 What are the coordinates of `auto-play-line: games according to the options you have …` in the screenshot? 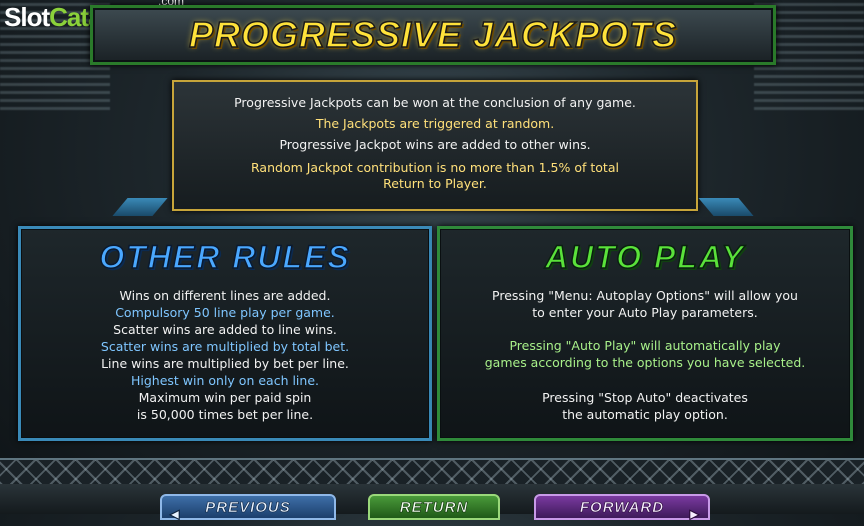 It's located at (645, 362).